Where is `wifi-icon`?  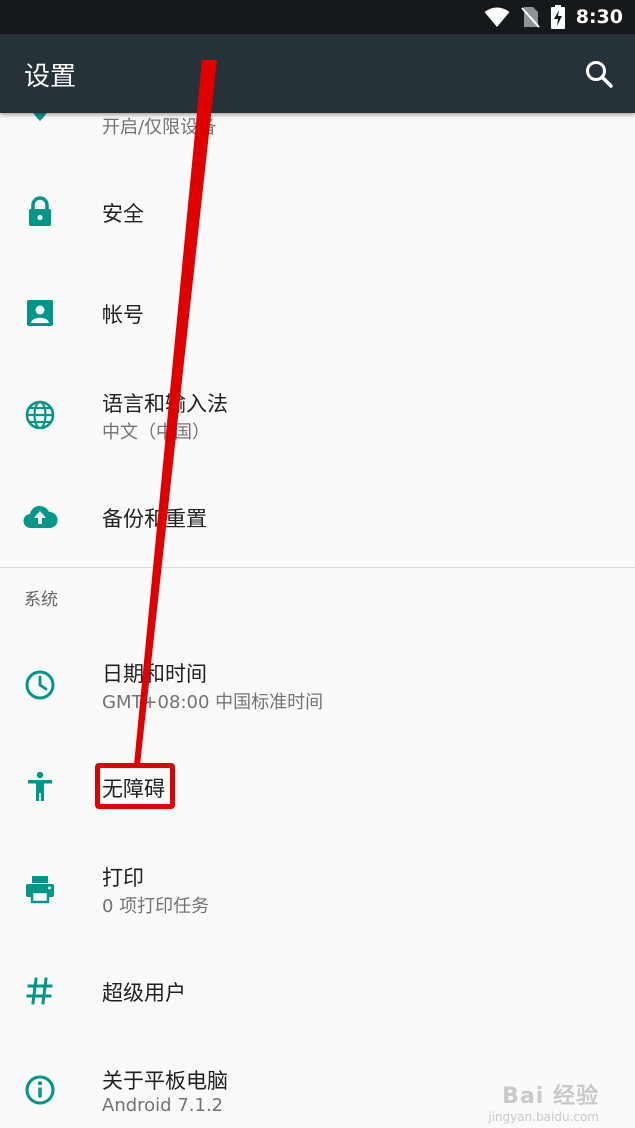
wifi-icon is located at coordinates (497, 17).